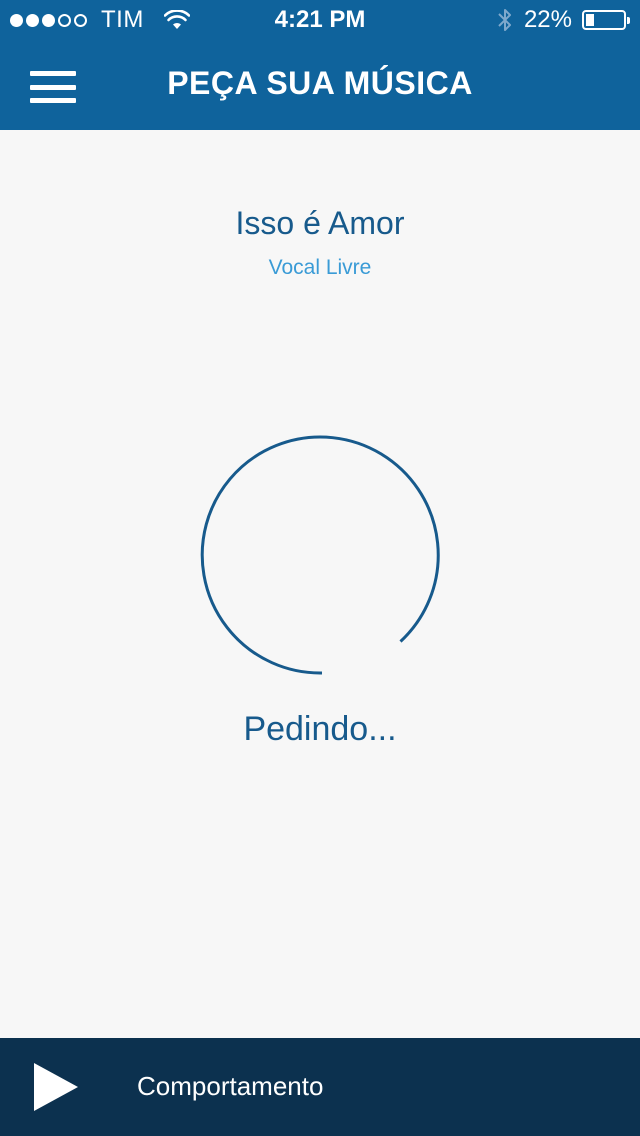 This screenshot has height=1136, width=640. I want to click on mini-player: Comportamento, so click(320, 1087).